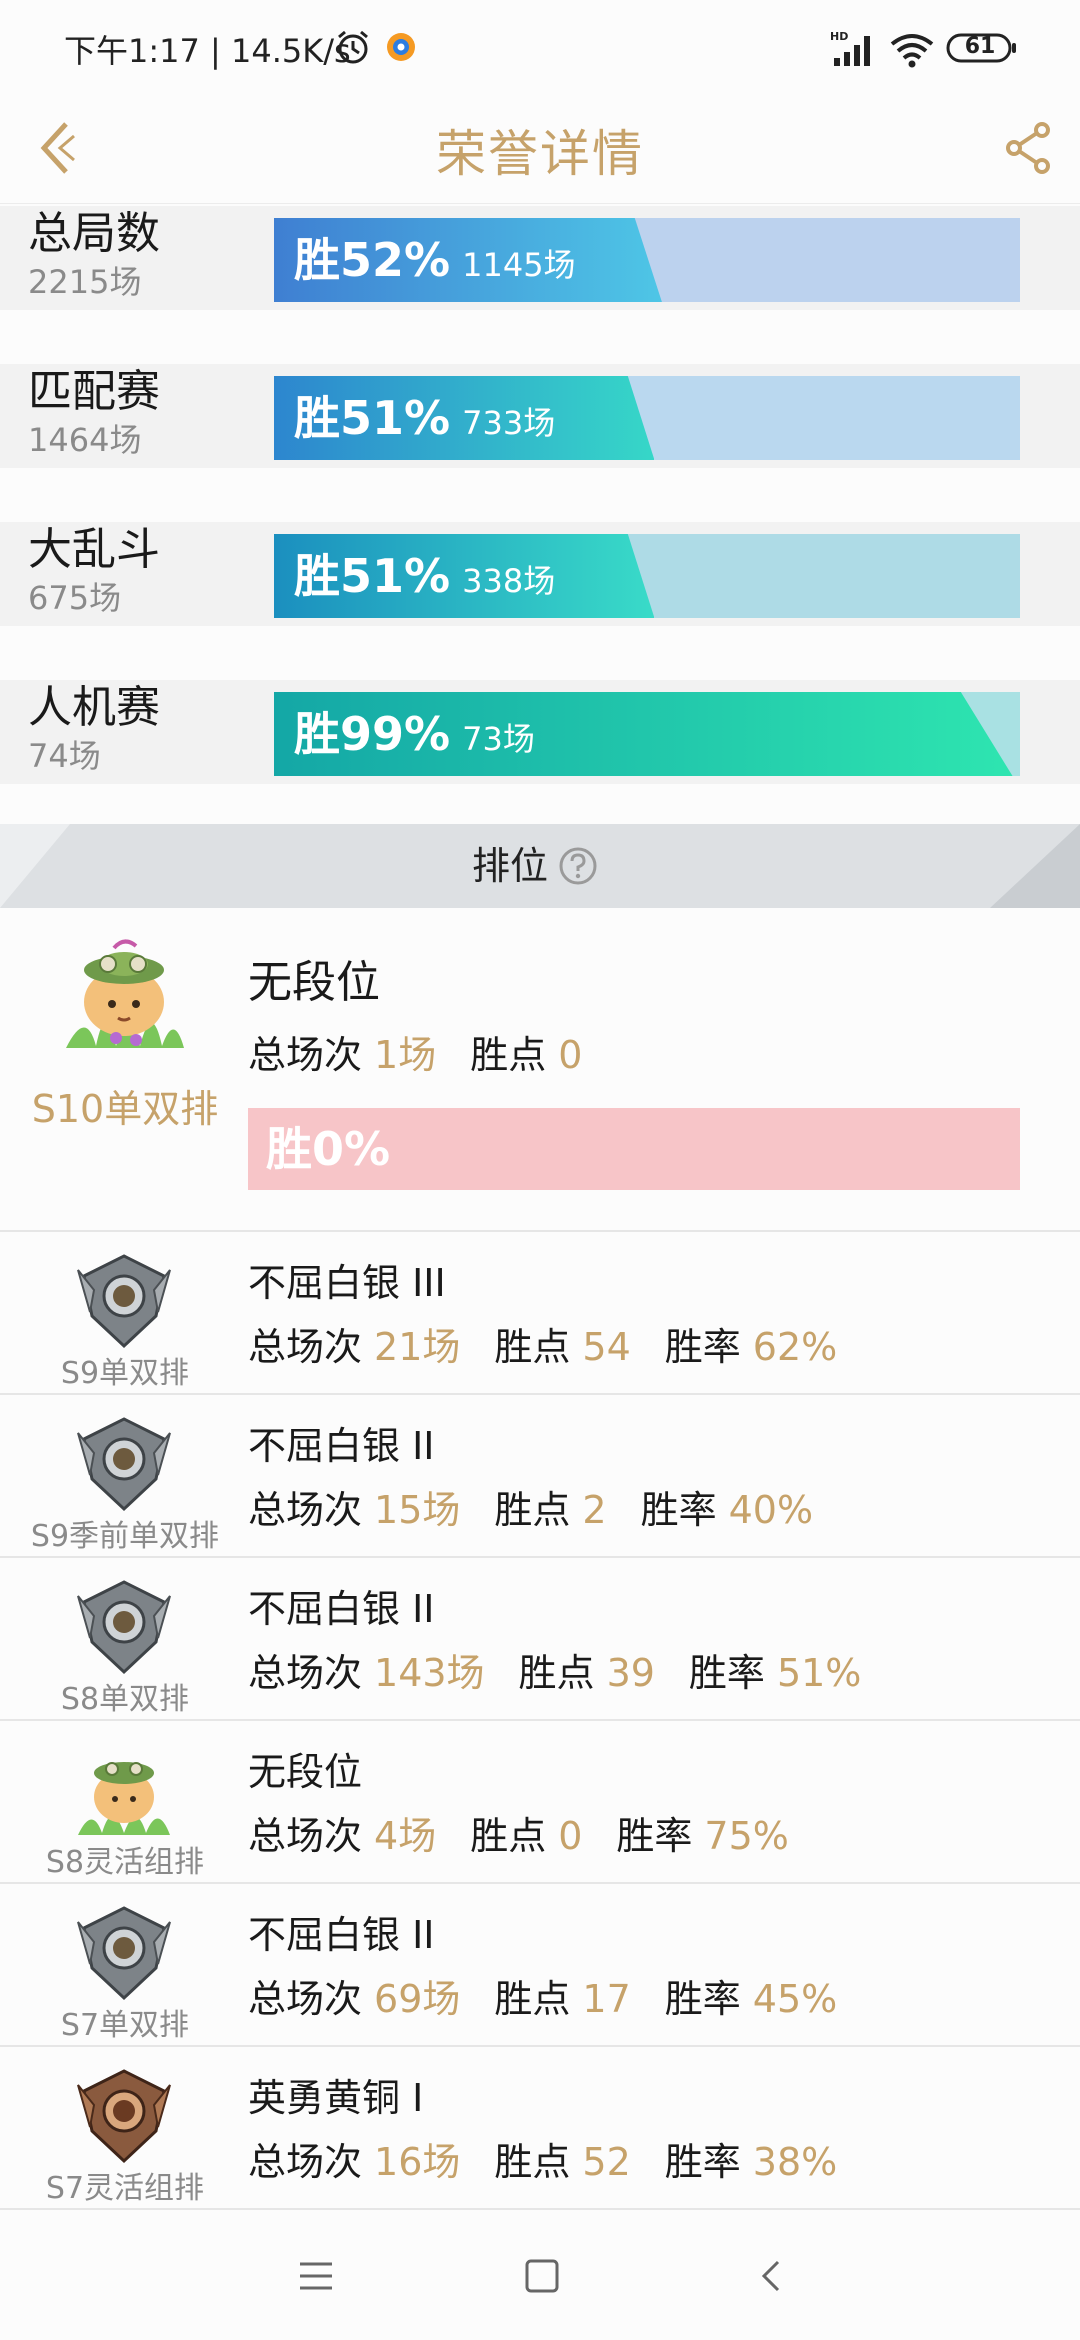  I want to click on mode-count: 74场, so click(64, 756).